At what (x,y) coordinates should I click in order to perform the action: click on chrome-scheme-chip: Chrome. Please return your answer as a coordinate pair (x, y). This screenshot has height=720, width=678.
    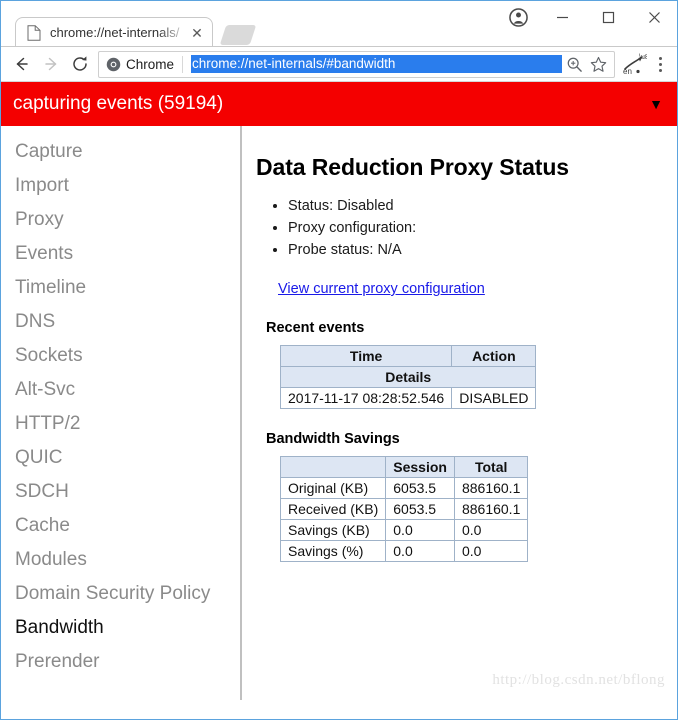
    Looking at the image, I should click on (145, 64).